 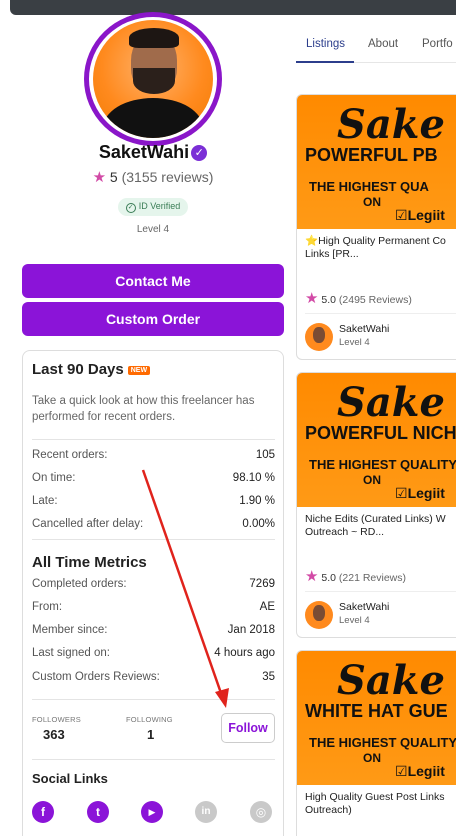 I want to click on facebook-icon: f, so click(x=43, y=812).